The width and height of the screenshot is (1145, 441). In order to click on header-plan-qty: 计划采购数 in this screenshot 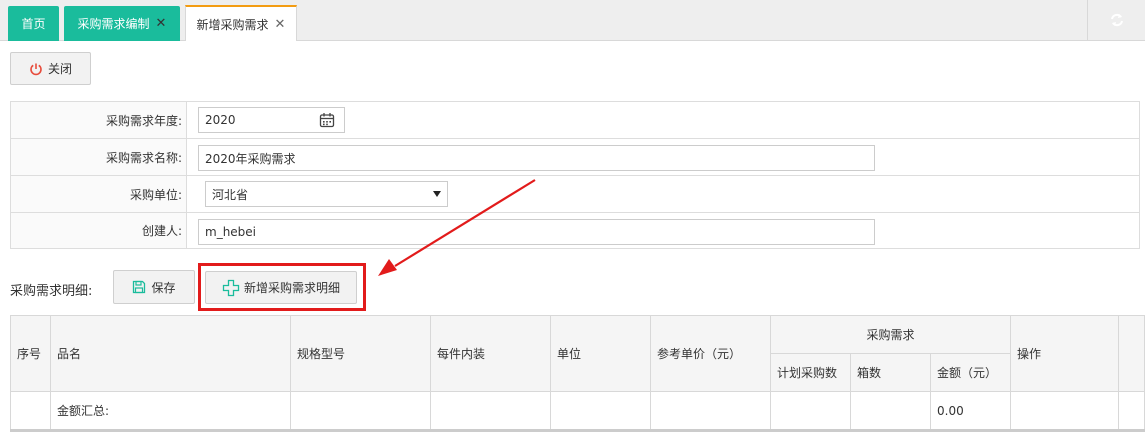, I will do `click(810, 372)`.